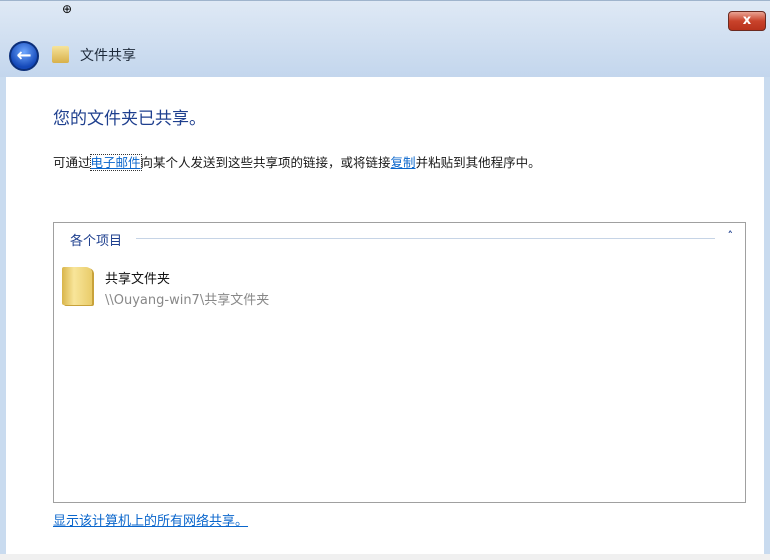 The width and height of the screenshot is (770, 560). I want to click on chevron-up-icon: ˄, so click(731, 235).